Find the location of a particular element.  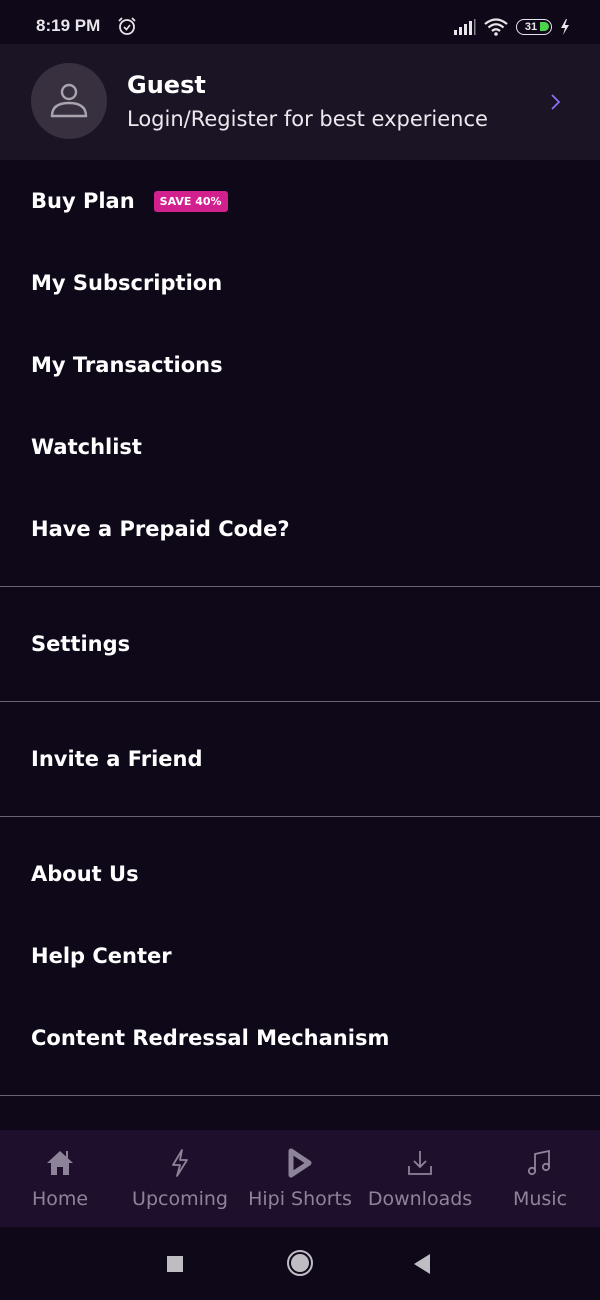

menu-item-content-redressal: Content Redressal Mechanism is located at coordinates (300, 1038).